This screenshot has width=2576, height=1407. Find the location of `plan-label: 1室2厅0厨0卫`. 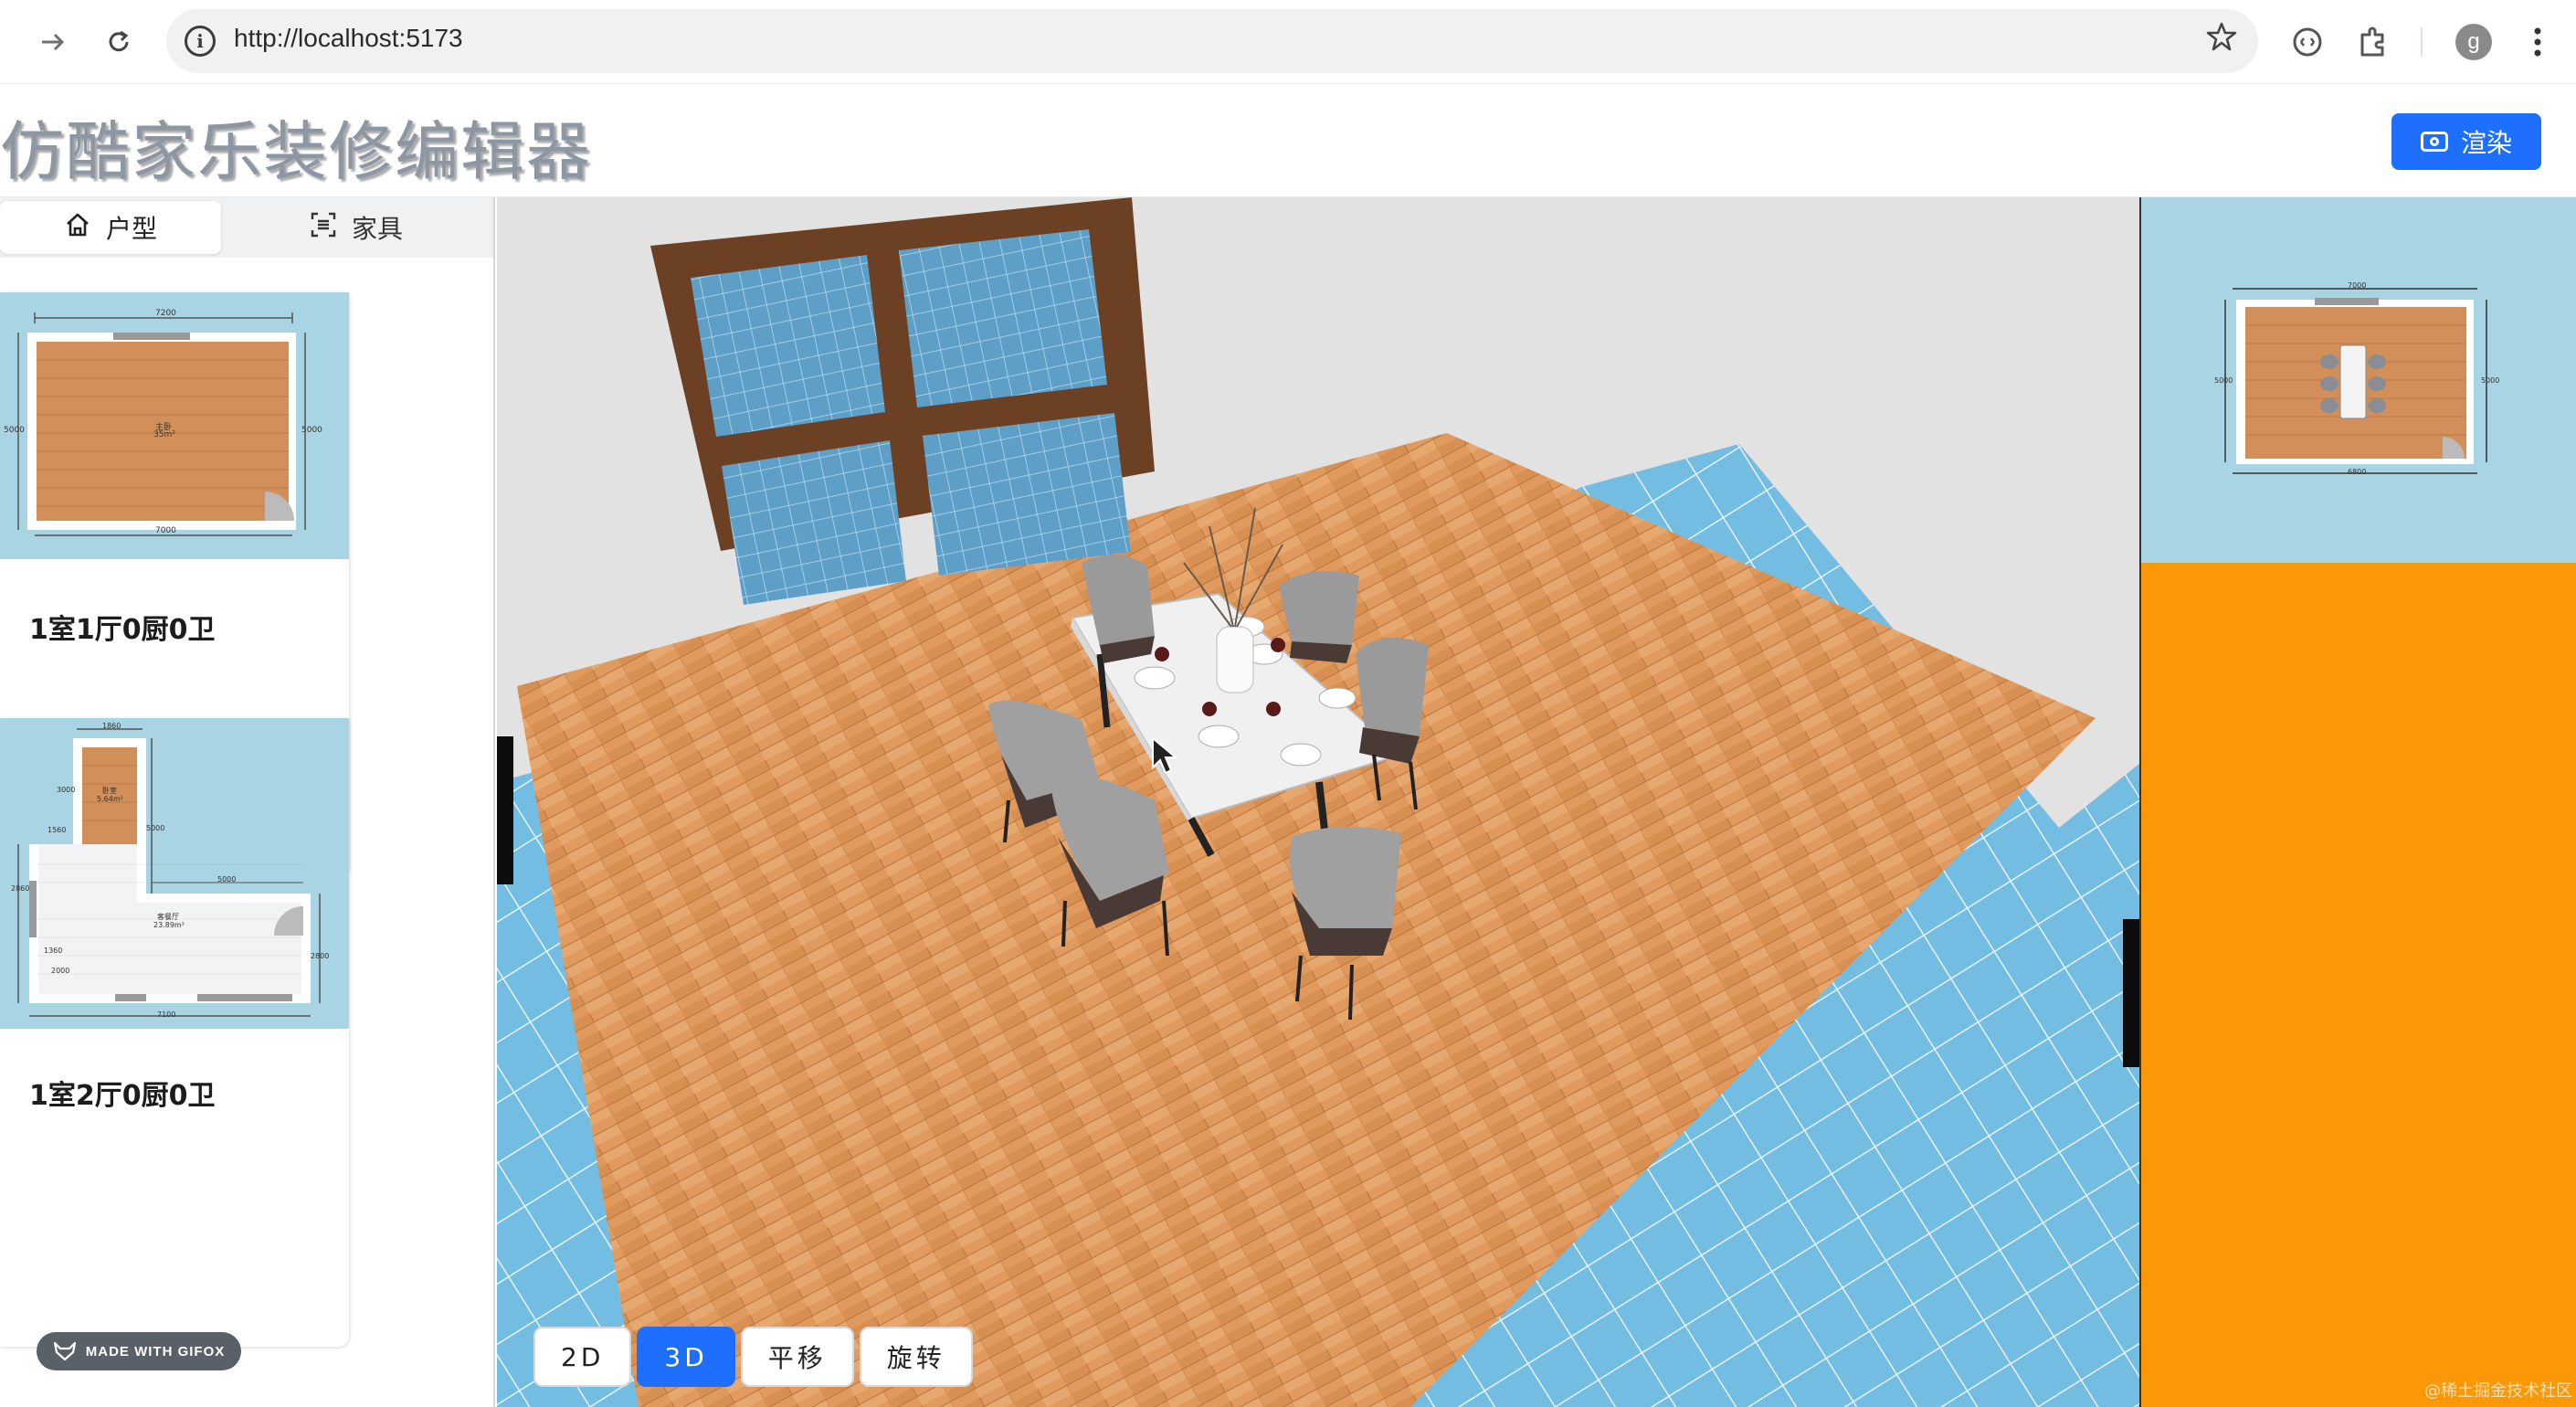

plan-label: 1室2厅0厨0卫 is located at coordinates (122, 1096).